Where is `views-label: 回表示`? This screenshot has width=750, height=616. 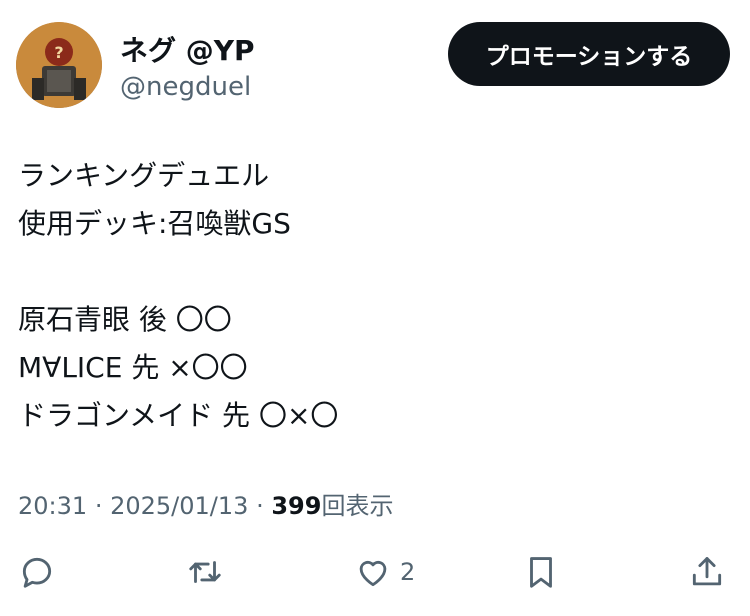 views-label: 回表示 is located at coordinates (357, 506).